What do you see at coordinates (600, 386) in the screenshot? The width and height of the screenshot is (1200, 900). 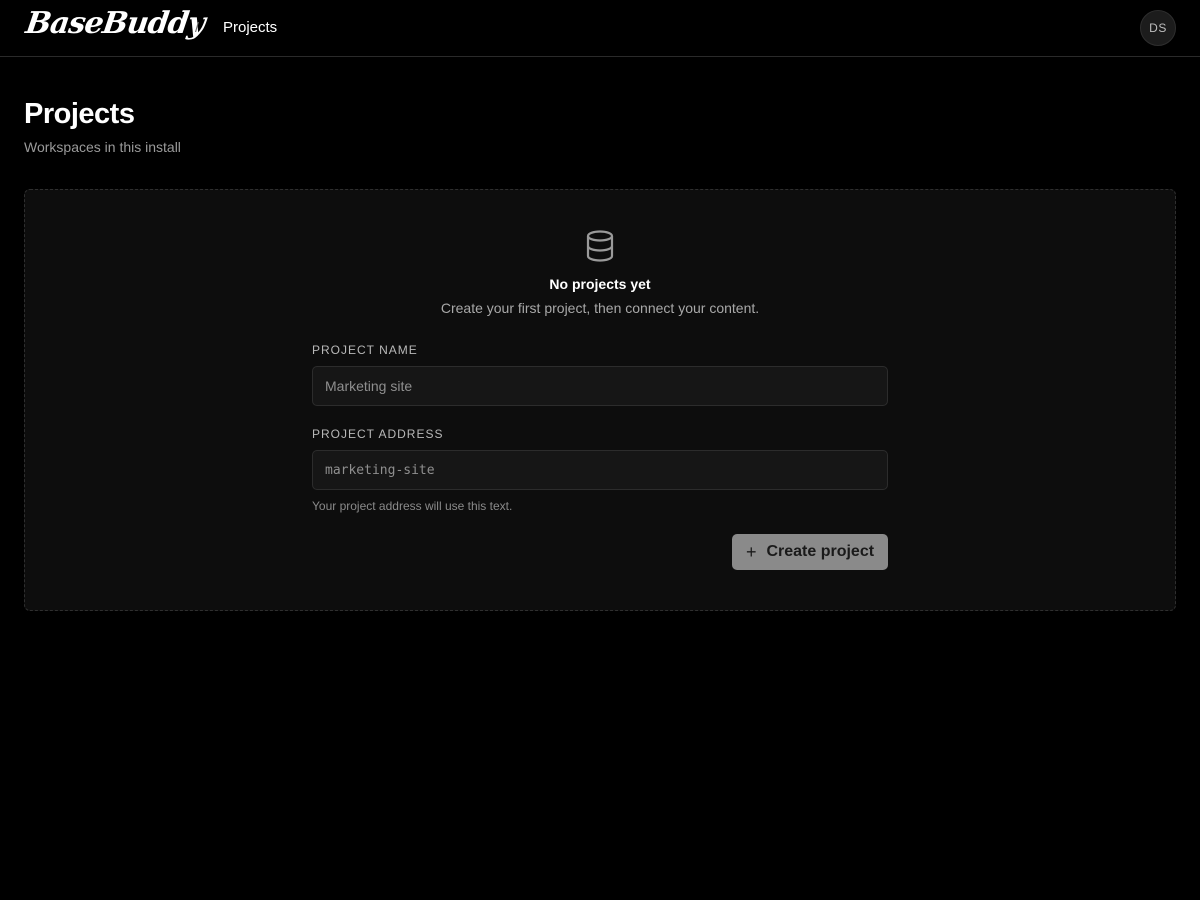 I see `project-name-input: Marketing site` at bounding box center [600, 386].